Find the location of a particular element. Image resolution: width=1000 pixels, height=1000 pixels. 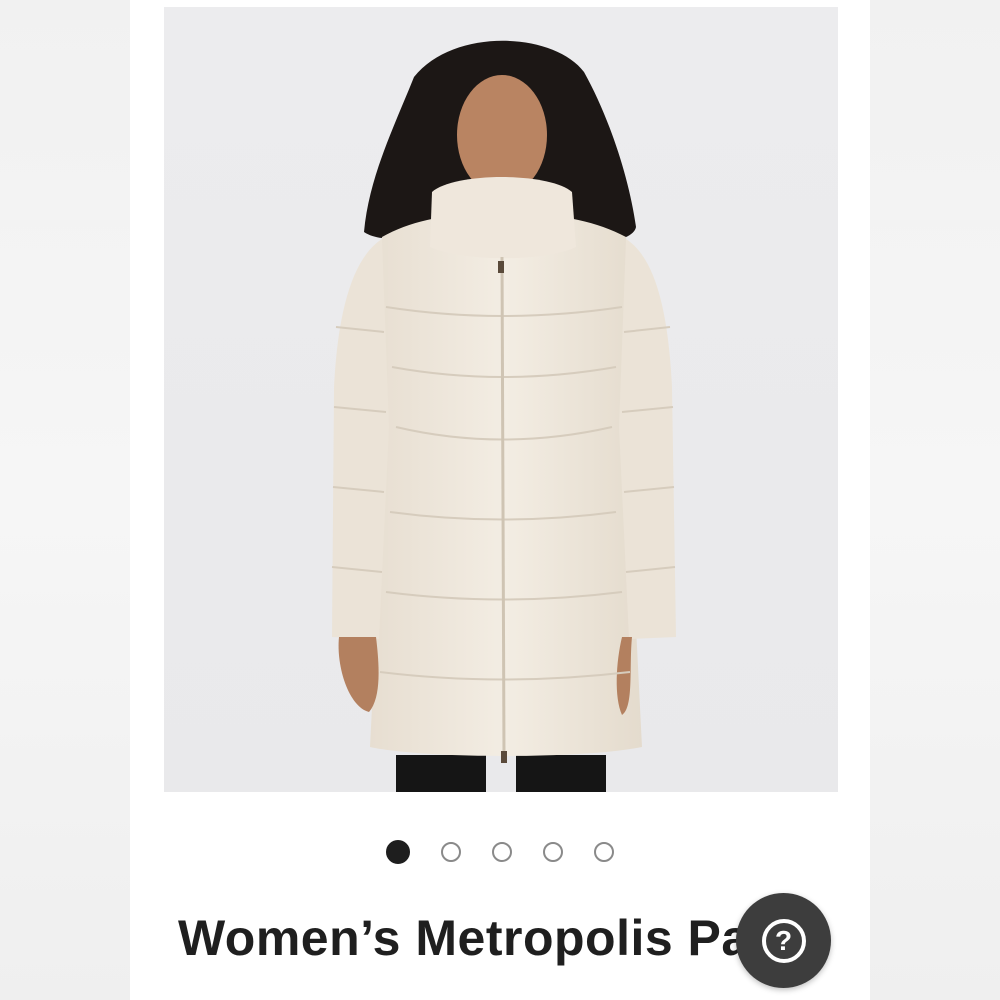

carousel-indicator is located at coordinates (500, 852).